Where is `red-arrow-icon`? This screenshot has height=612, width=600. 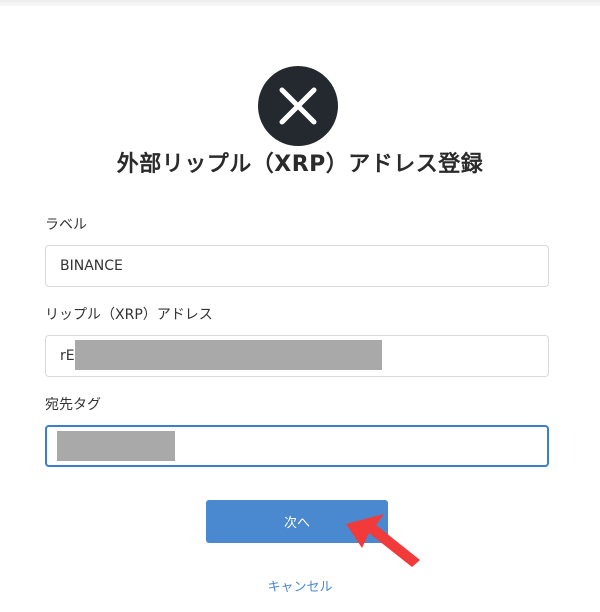 red-arrow-icon is located at coordinates (383, 540).